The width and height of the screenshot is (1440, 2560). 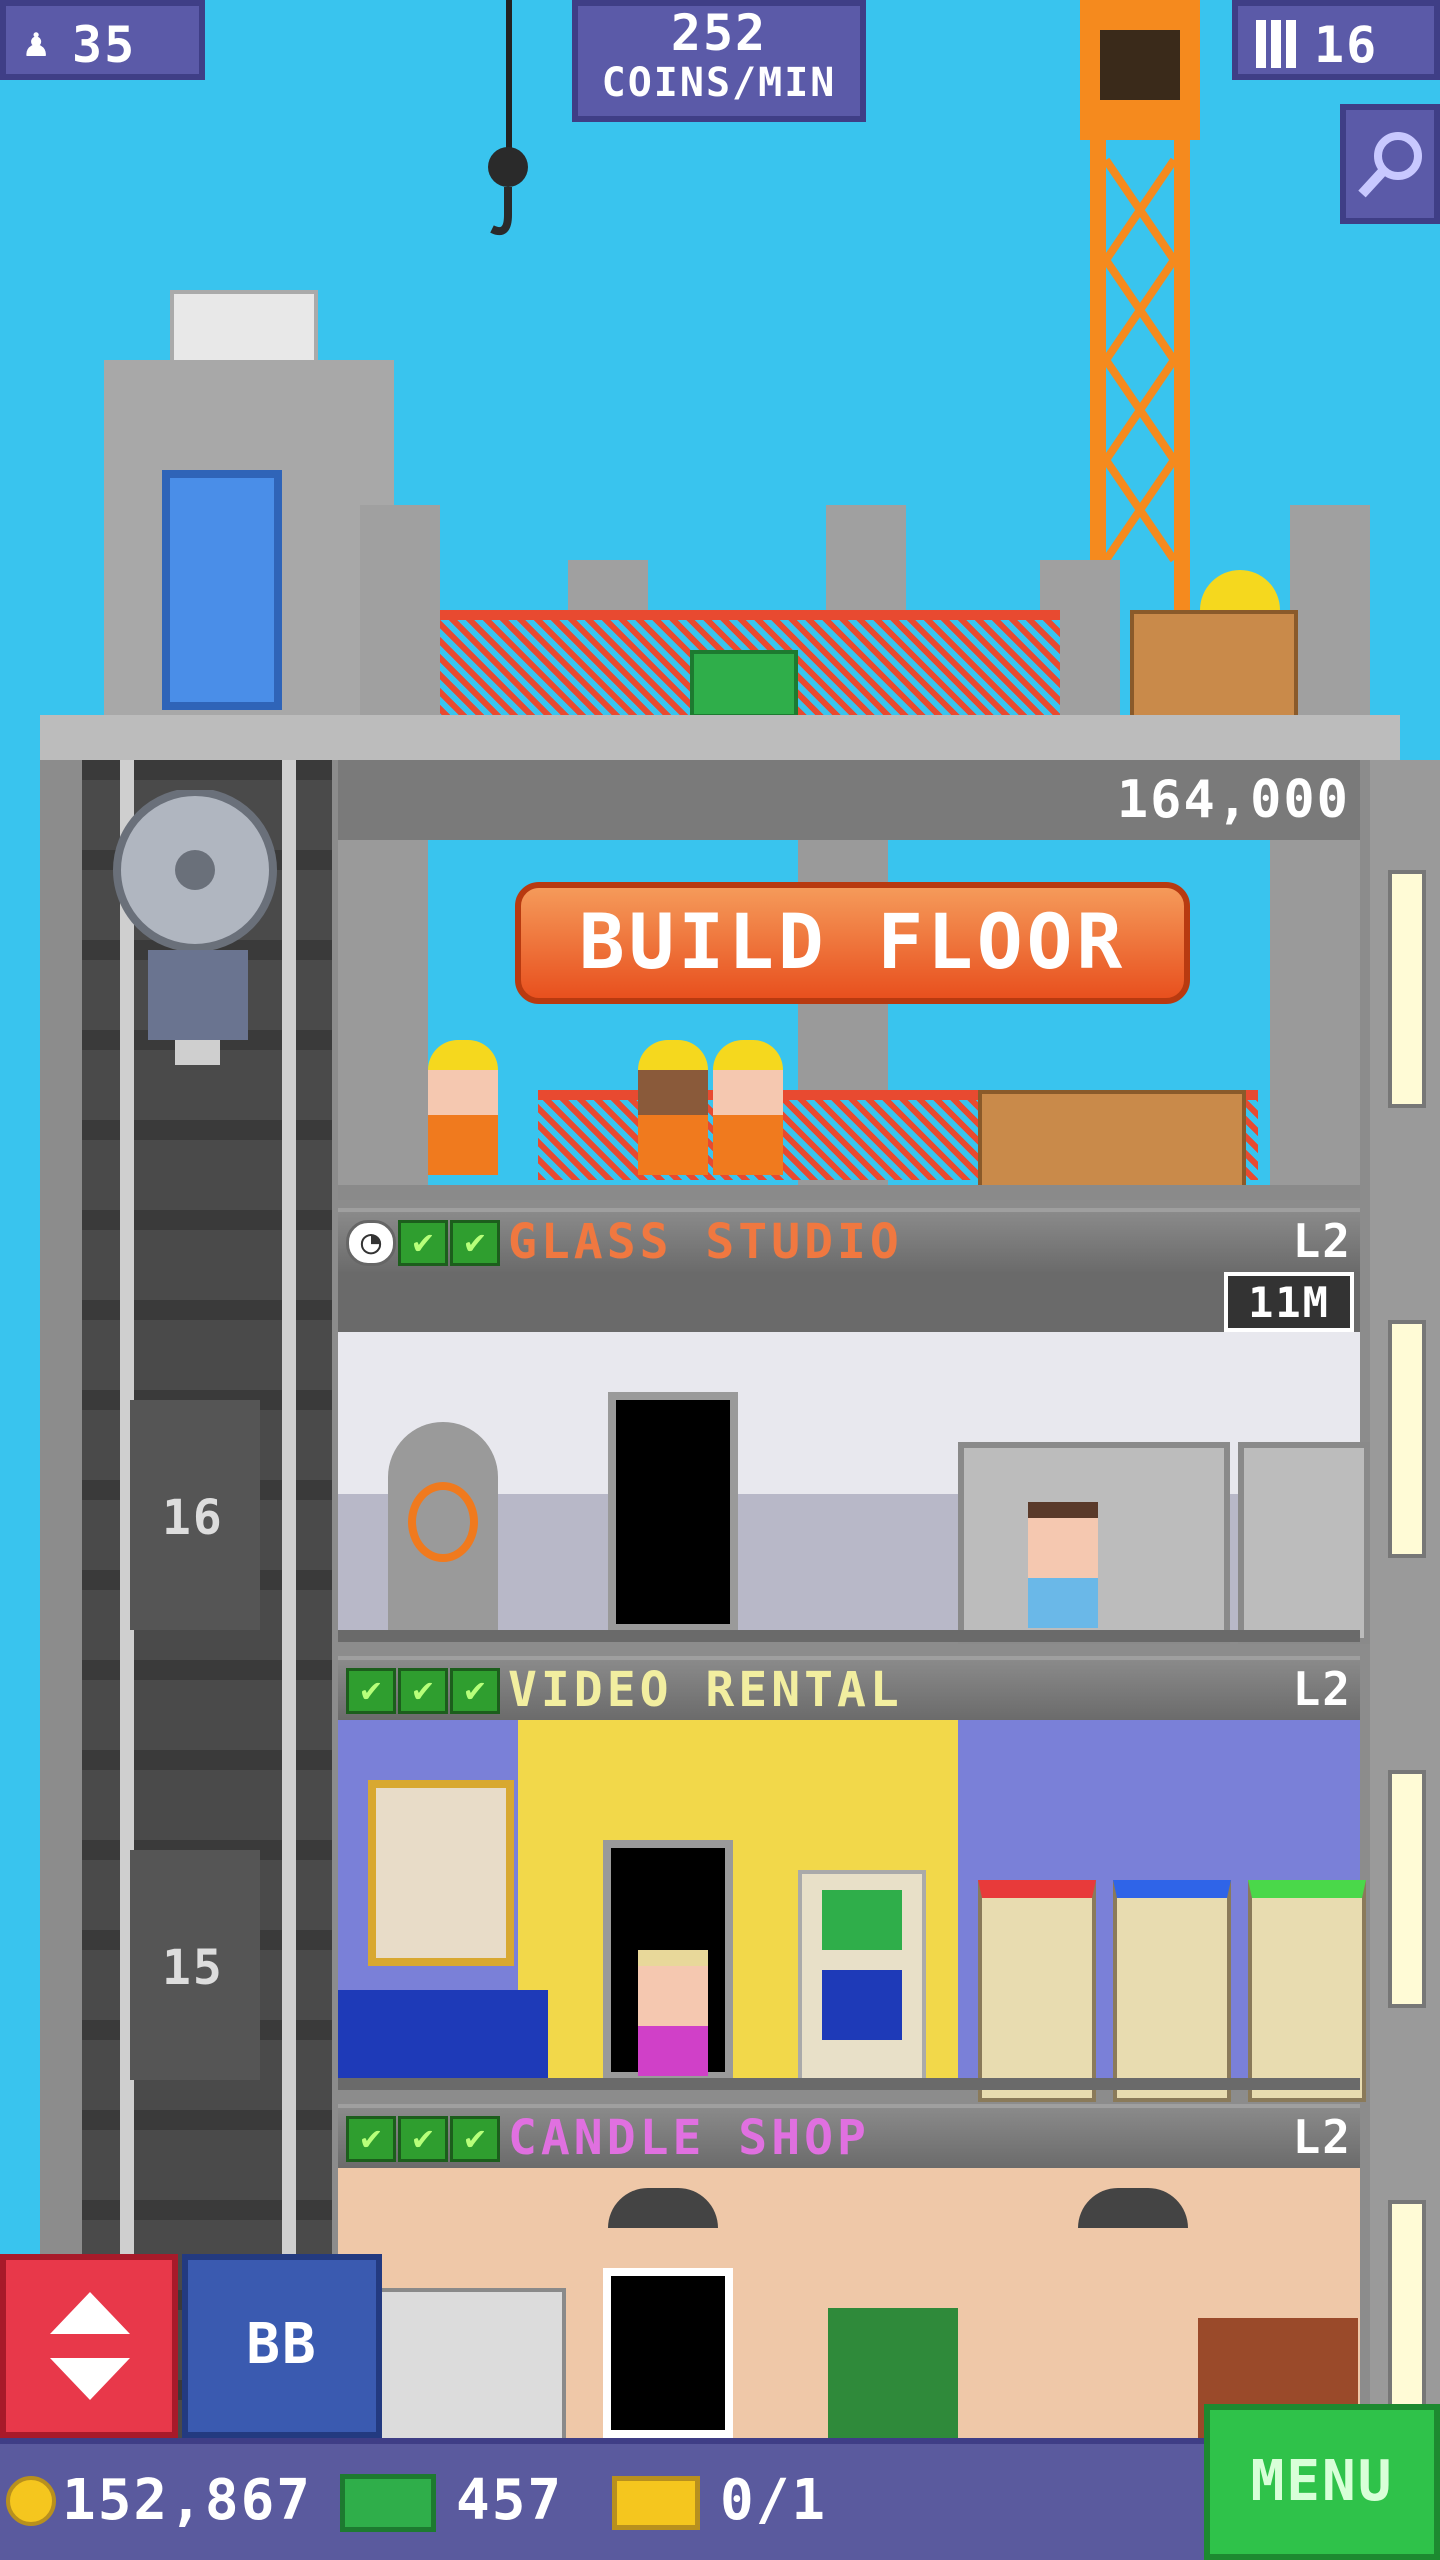 I want to click on coins-value: 152,867, so click(x=187, y=2500).